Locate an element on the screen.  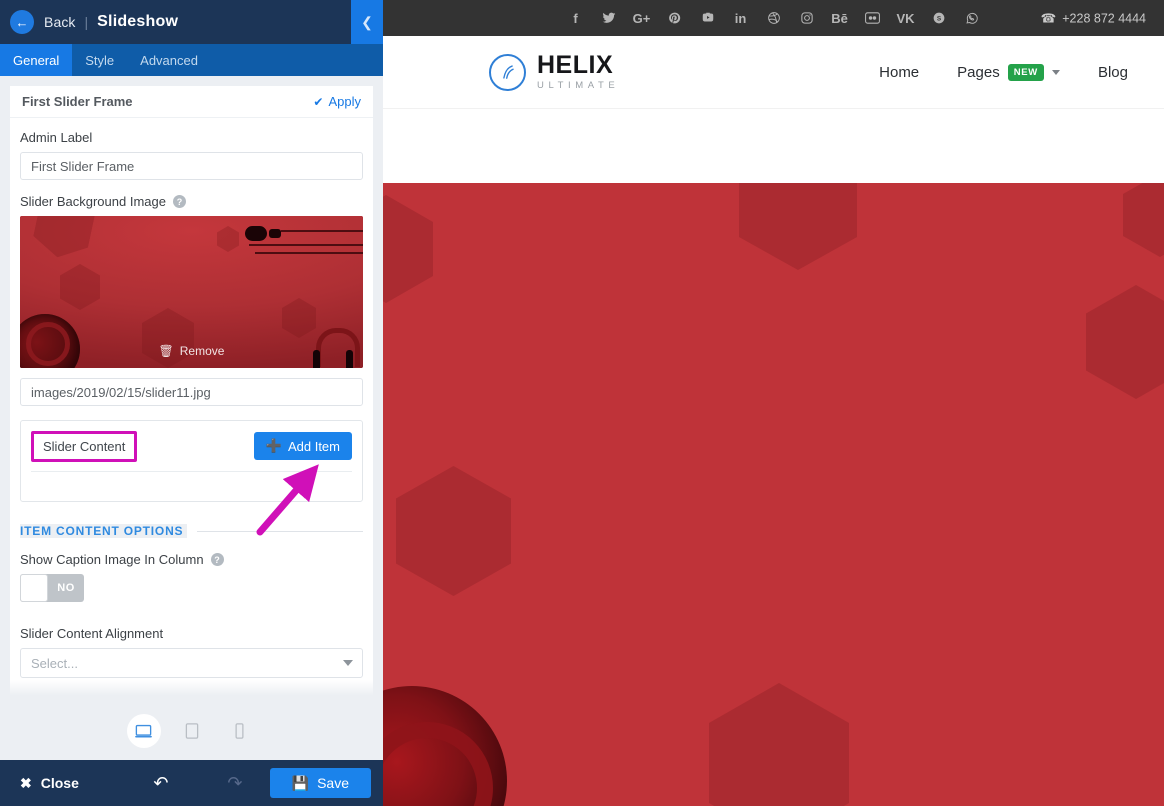
device-desktop-button is located at coordinates (143, 731).